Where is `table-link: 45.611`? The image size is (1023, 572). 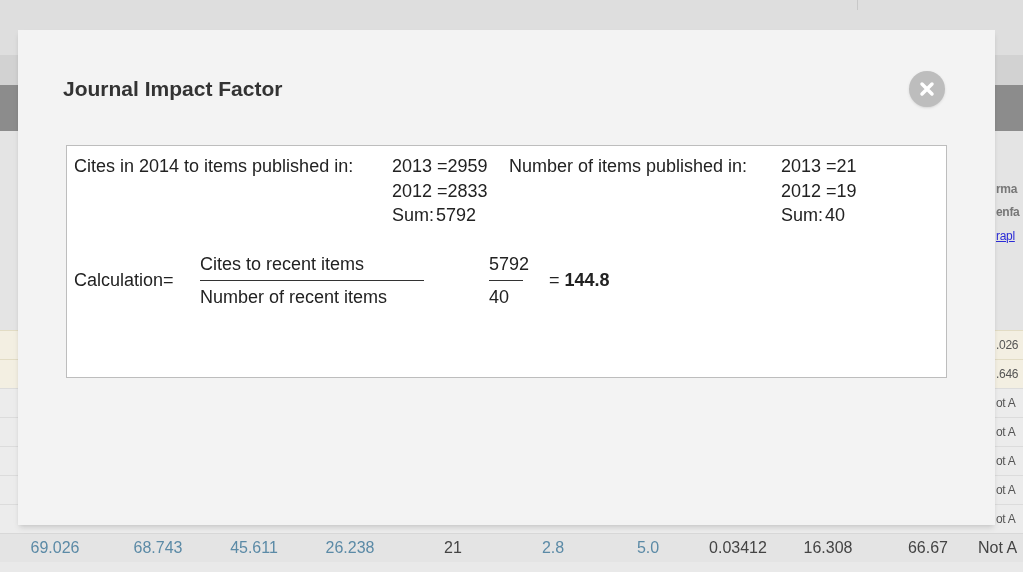 table-link: 45.611 is located at coordinates (254, 548).